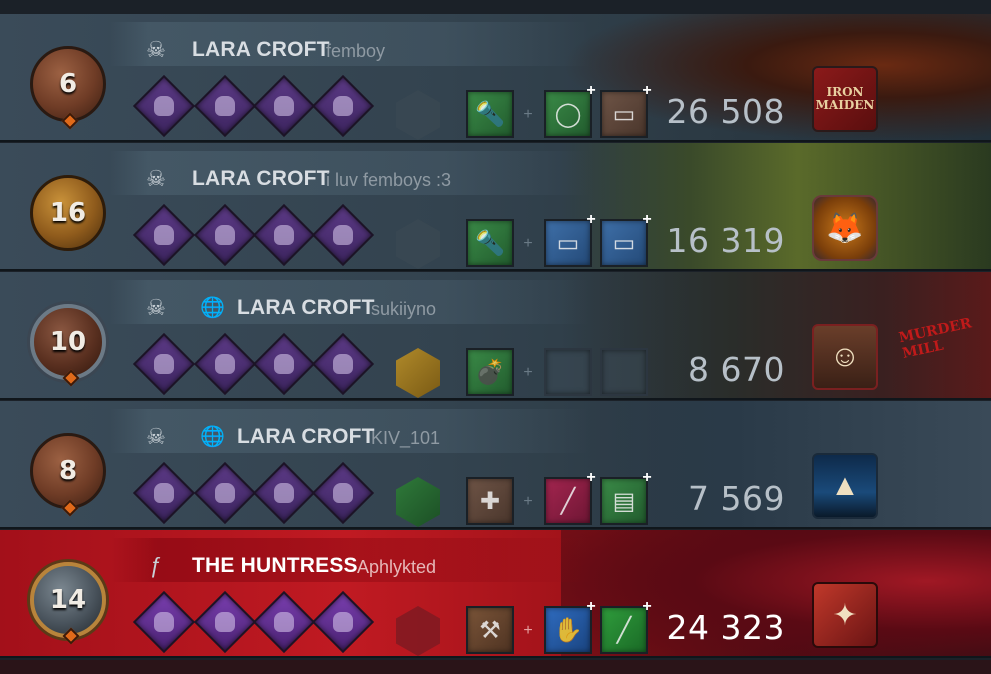  Describe the element at coordinates (68, 603) in the screenshot. I see `level-badge: 14` at that location.